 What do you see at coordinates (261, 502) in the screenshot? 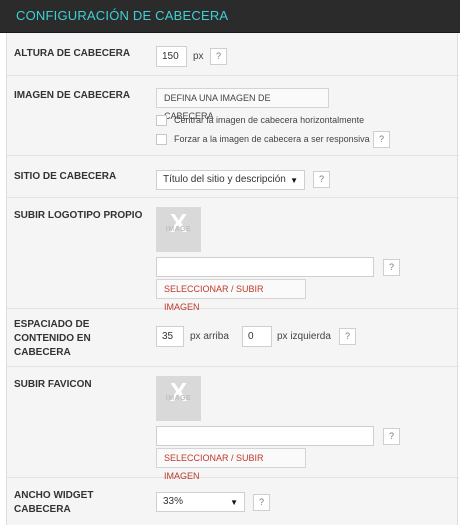
I see `ancho-help-button: ?` at bounding box center [261, 502].